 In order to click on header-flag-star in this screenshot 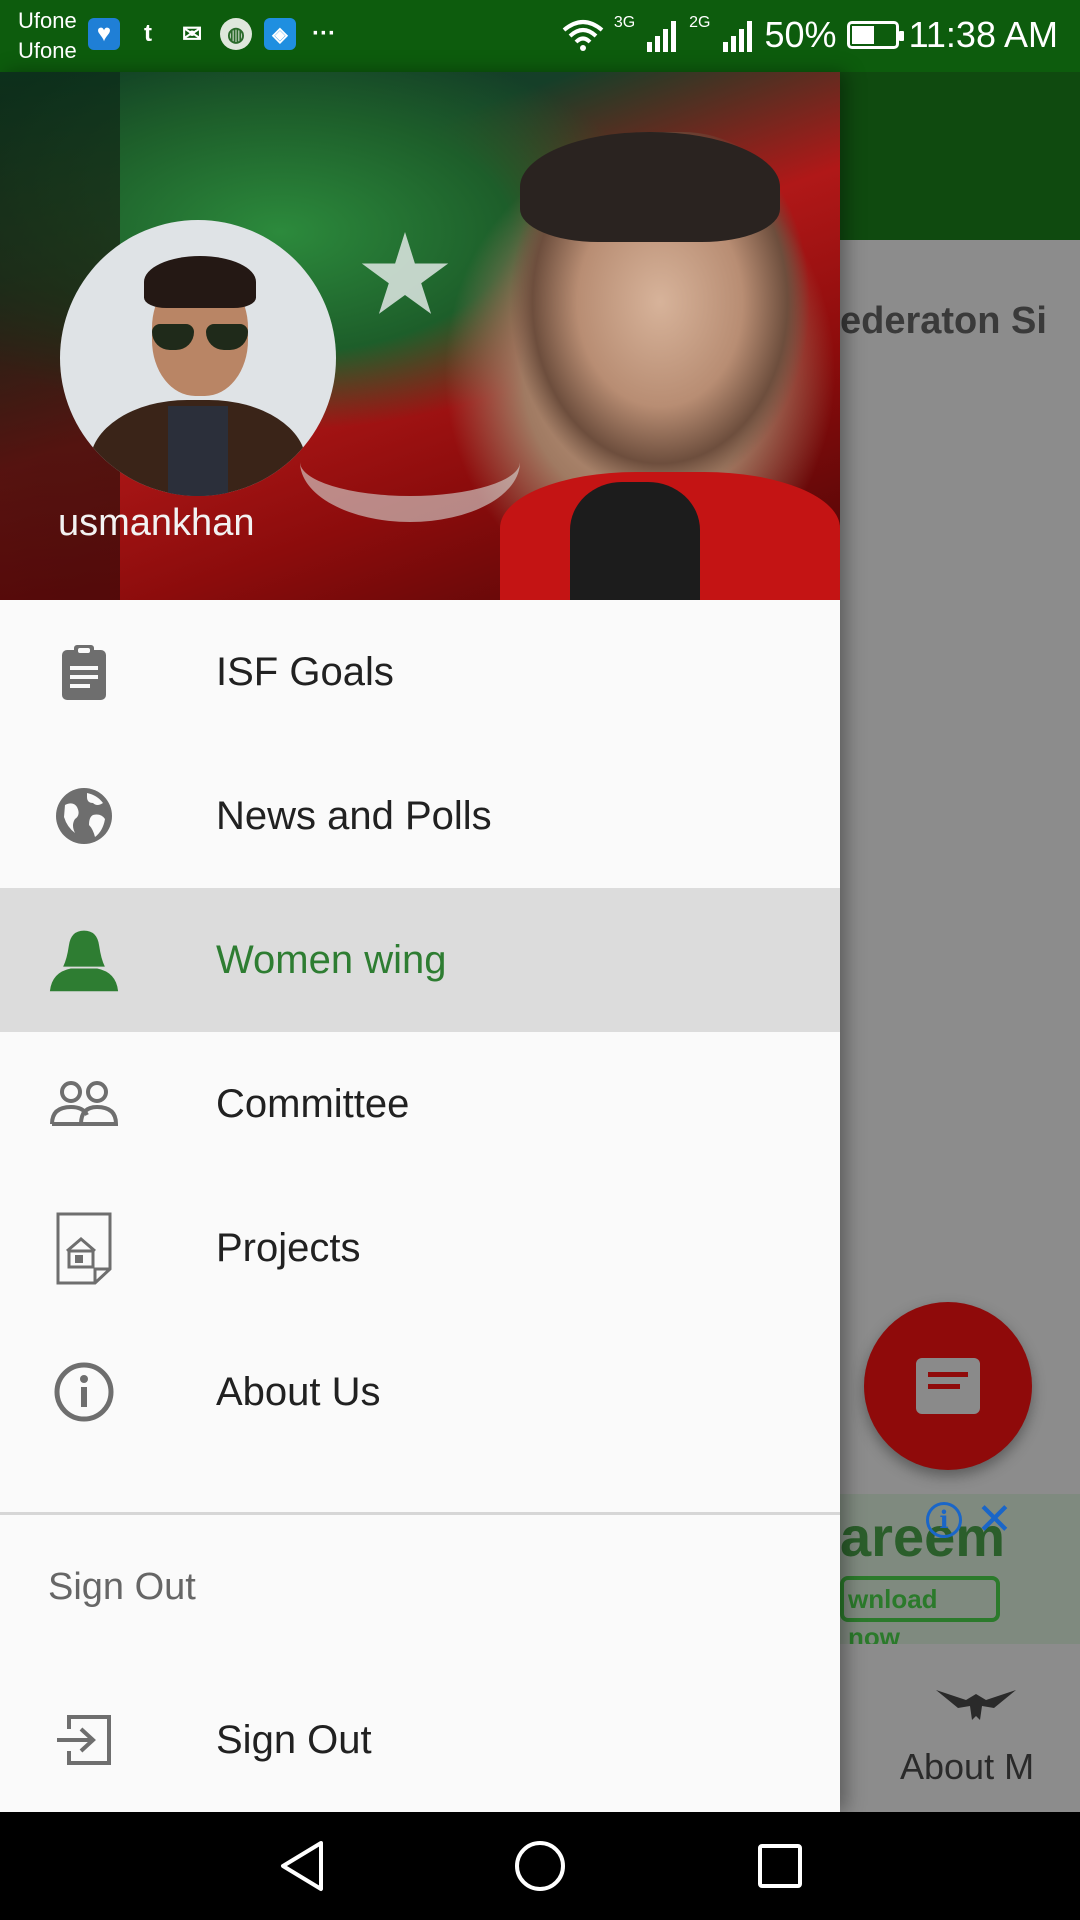, I will do `click(405, 273)`.